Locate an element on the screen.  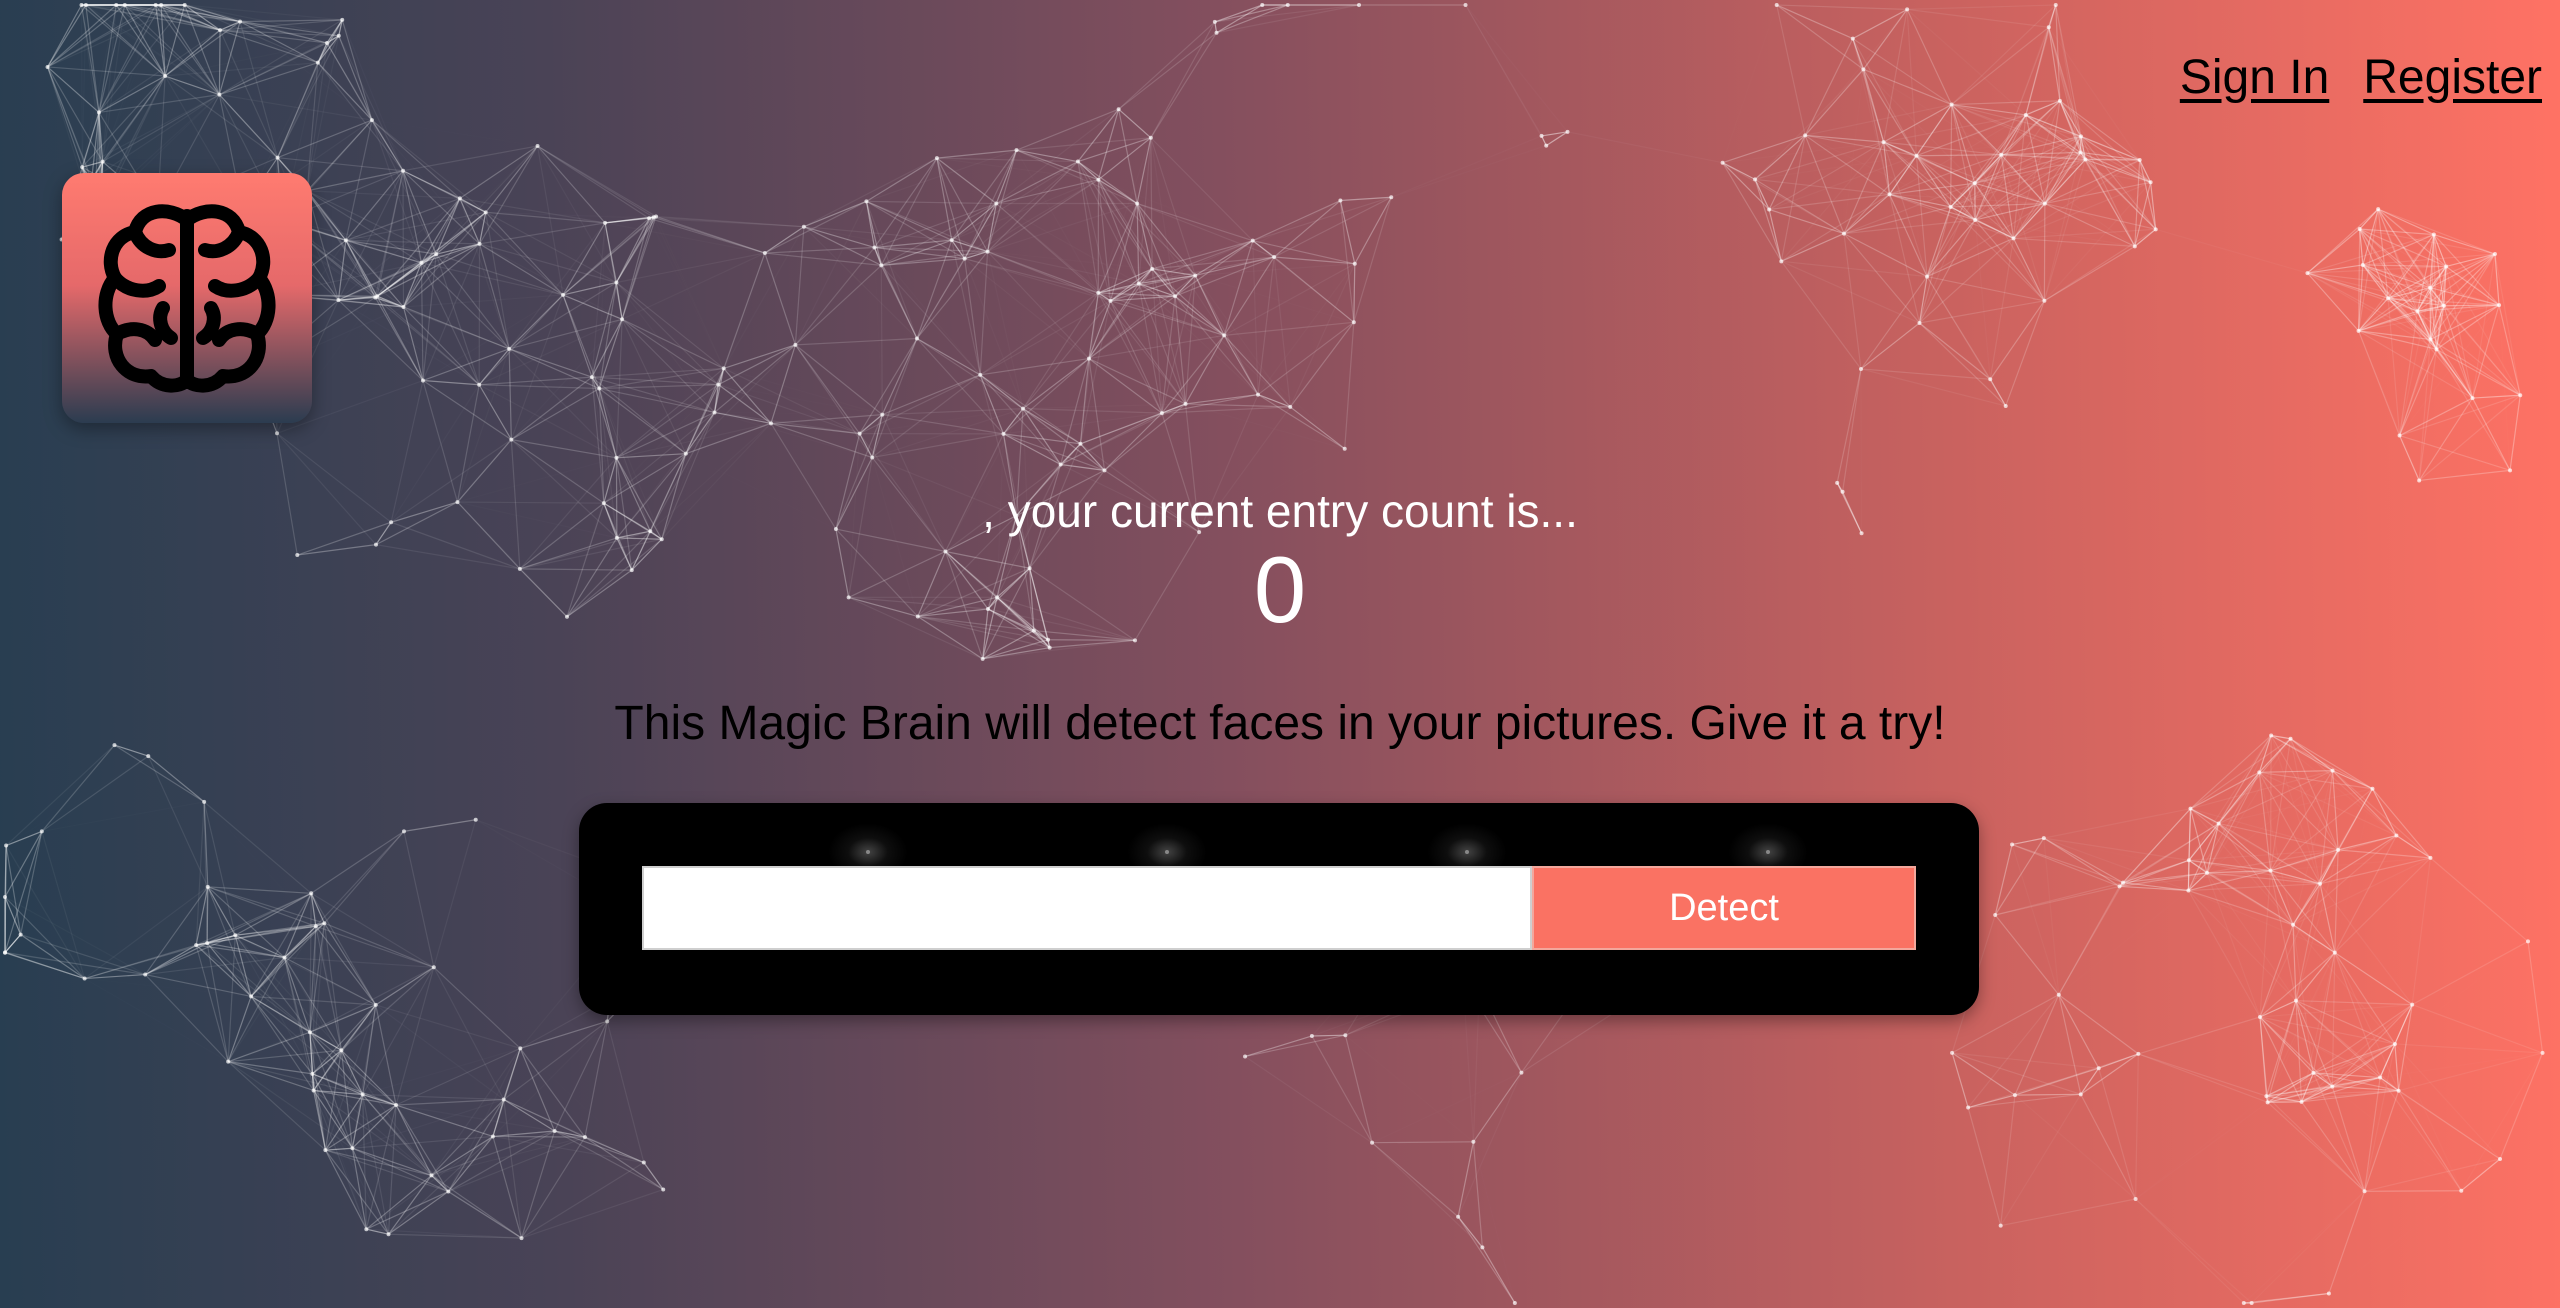
register-link: Register is located at coordinates (2452, 77).